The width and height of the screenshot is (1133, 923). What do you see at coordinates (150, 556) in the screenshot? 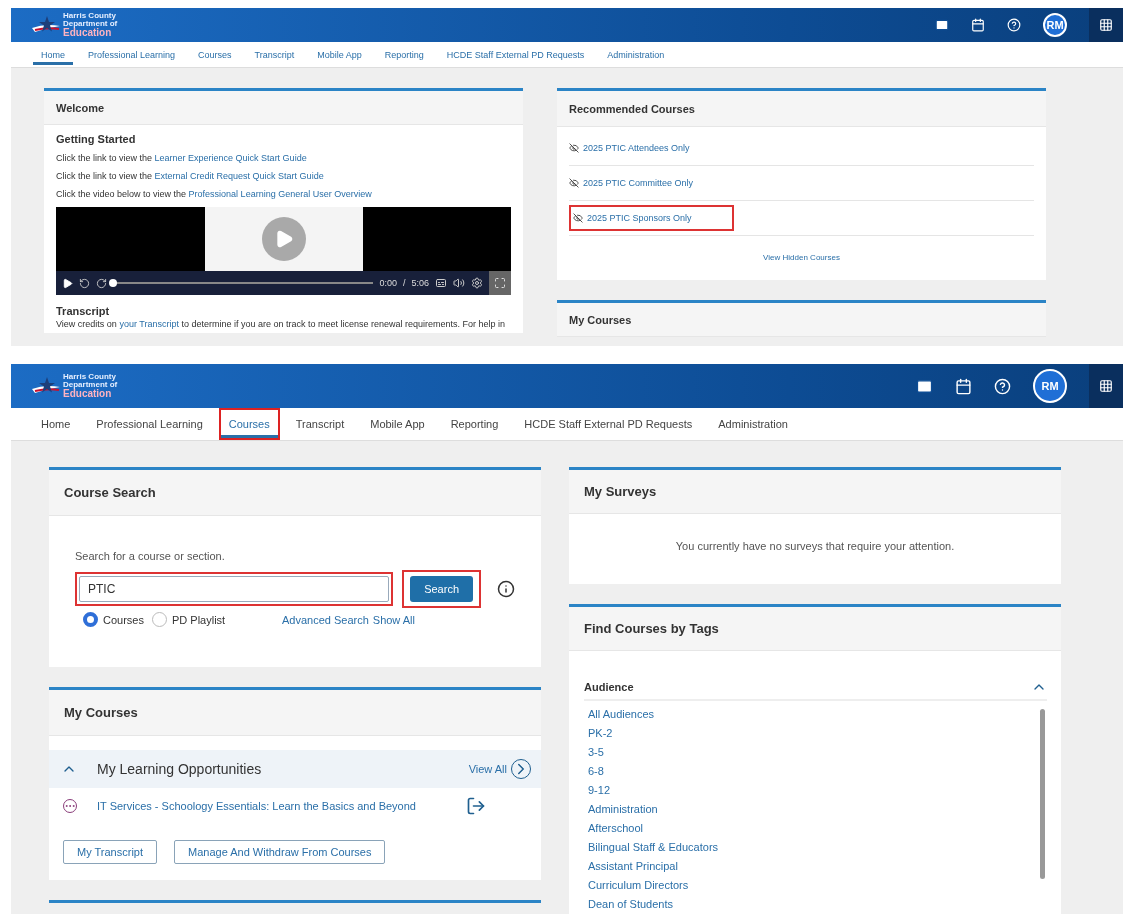
I see `search-prompt: Search for a course or section.` at bounding box center [150, 556].